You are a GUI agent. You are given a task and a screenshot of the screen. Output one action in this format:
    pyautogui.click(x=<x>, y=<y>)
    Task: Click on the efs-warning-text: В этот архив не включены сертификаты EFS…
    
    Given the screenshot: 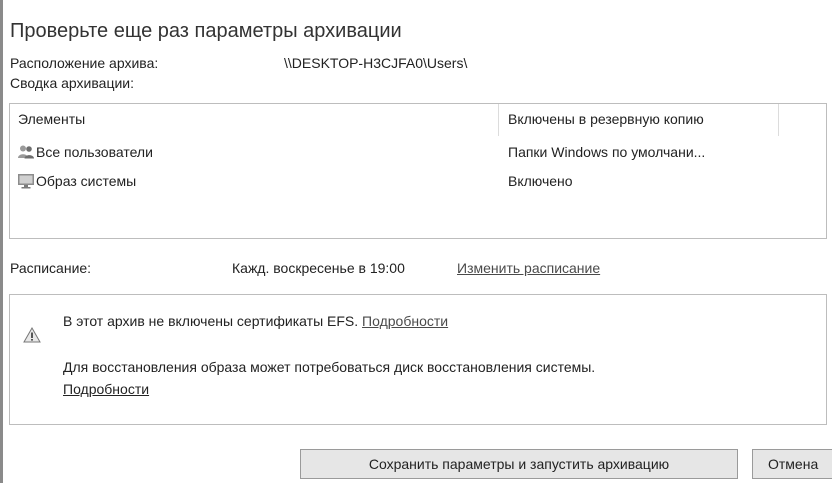 What is the action you would take?
    pyautogui.click(x=211, y=321)
    